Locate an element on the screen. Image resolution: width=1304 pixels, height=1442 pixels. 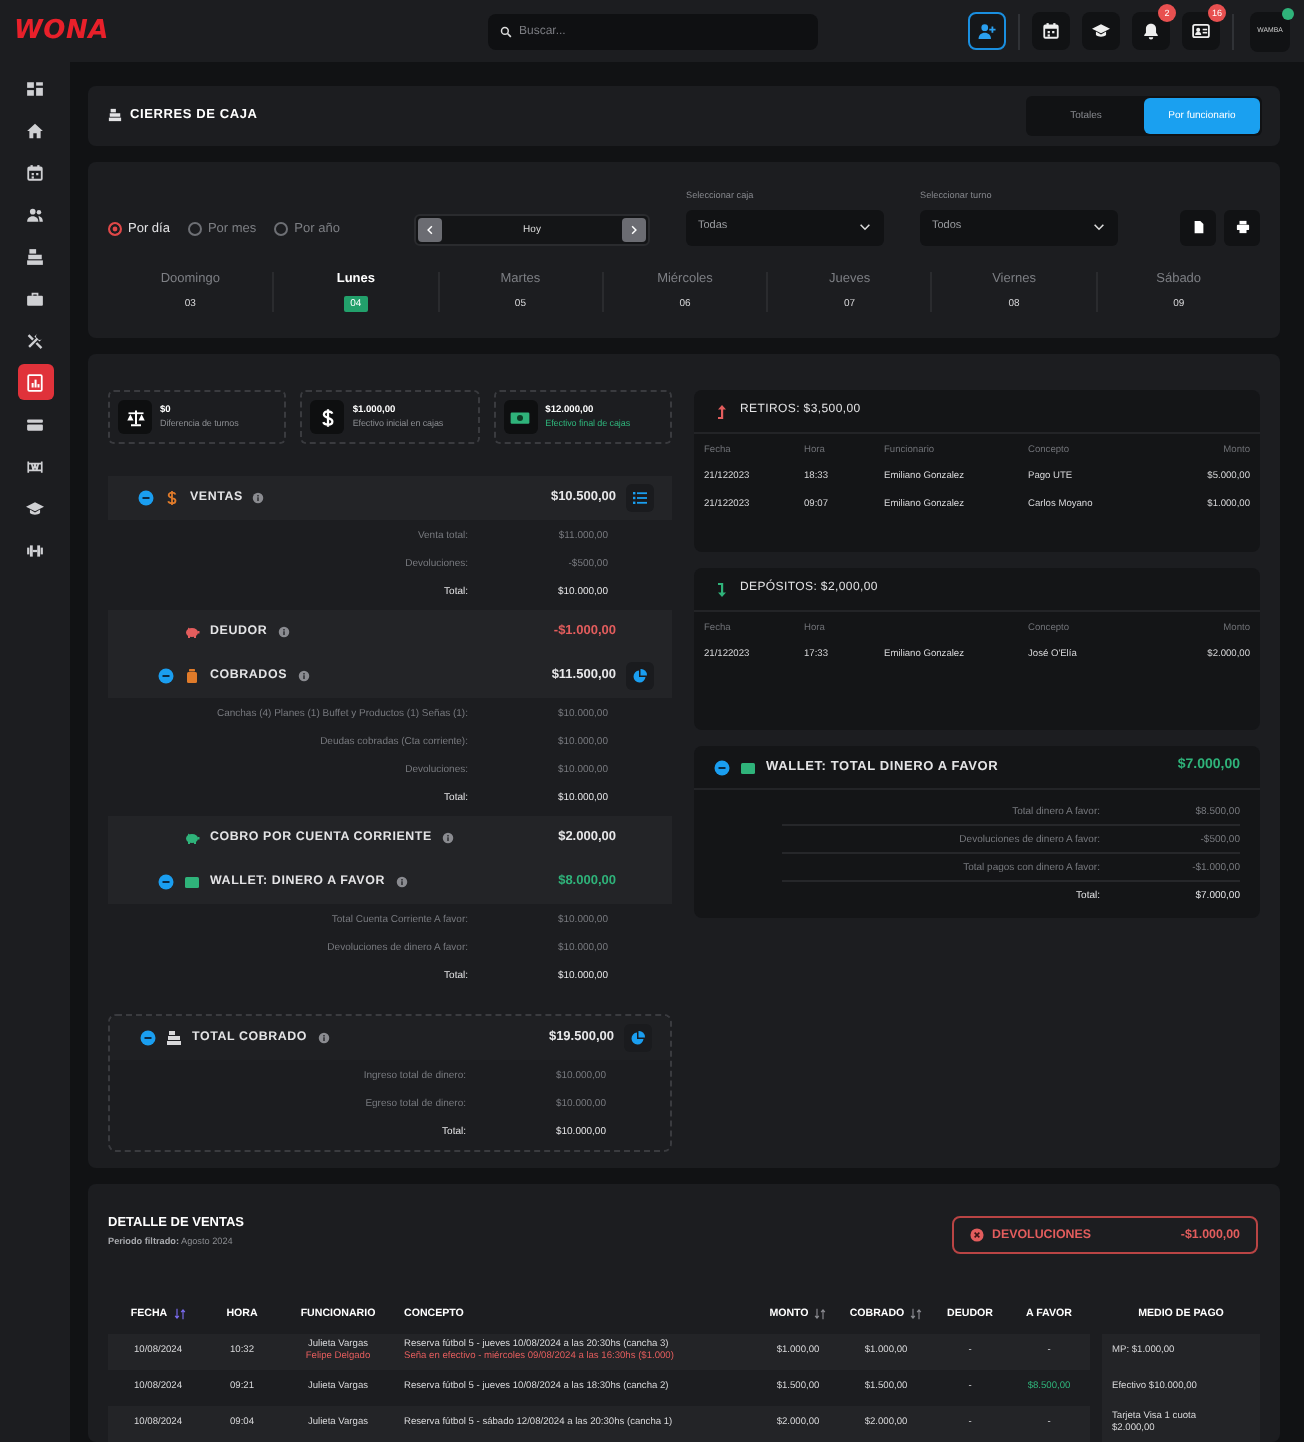
chevron-right-icon is located at coordinates (634, 229).